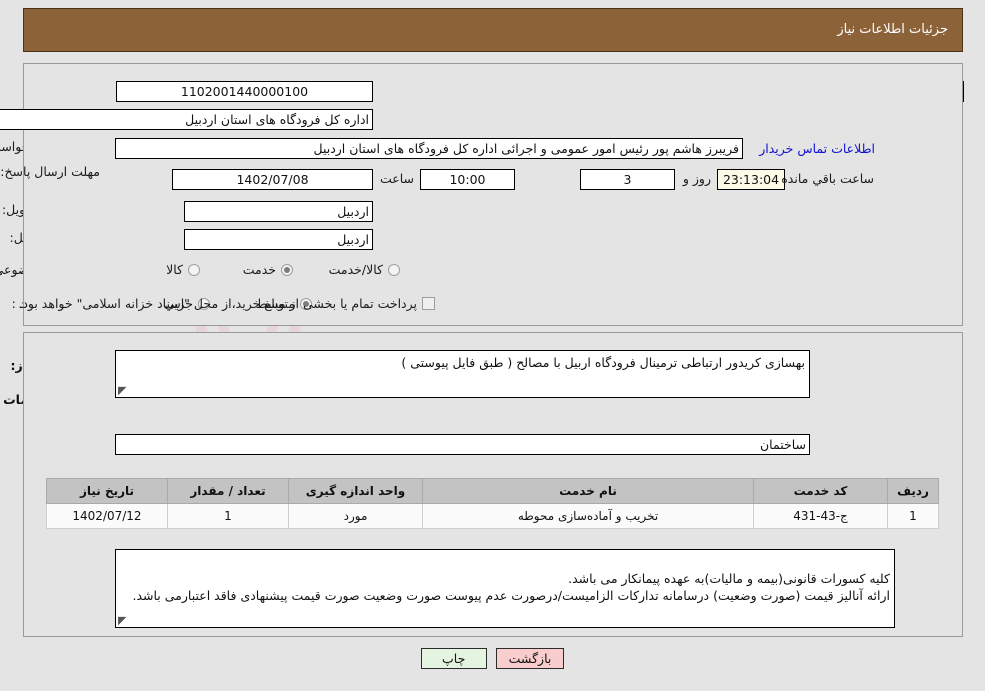 Image resolution: width=985 pixels, height=691 pixels. I want to click on cell-radif: 1, so click(913, 516).